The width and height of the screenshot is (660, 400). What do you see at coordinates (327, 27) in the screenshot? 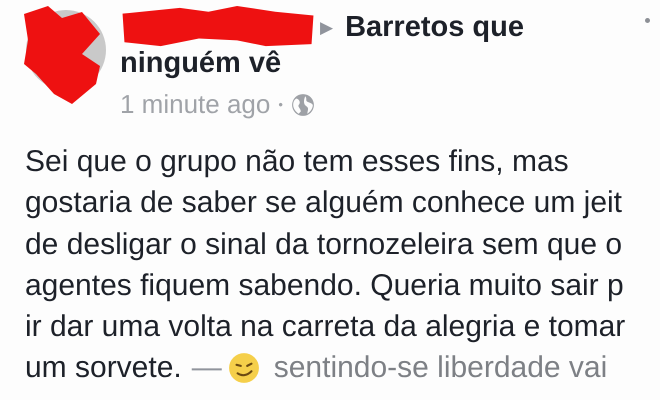
I see `arrow-icon: ▶` at bounding box center [327, 27].